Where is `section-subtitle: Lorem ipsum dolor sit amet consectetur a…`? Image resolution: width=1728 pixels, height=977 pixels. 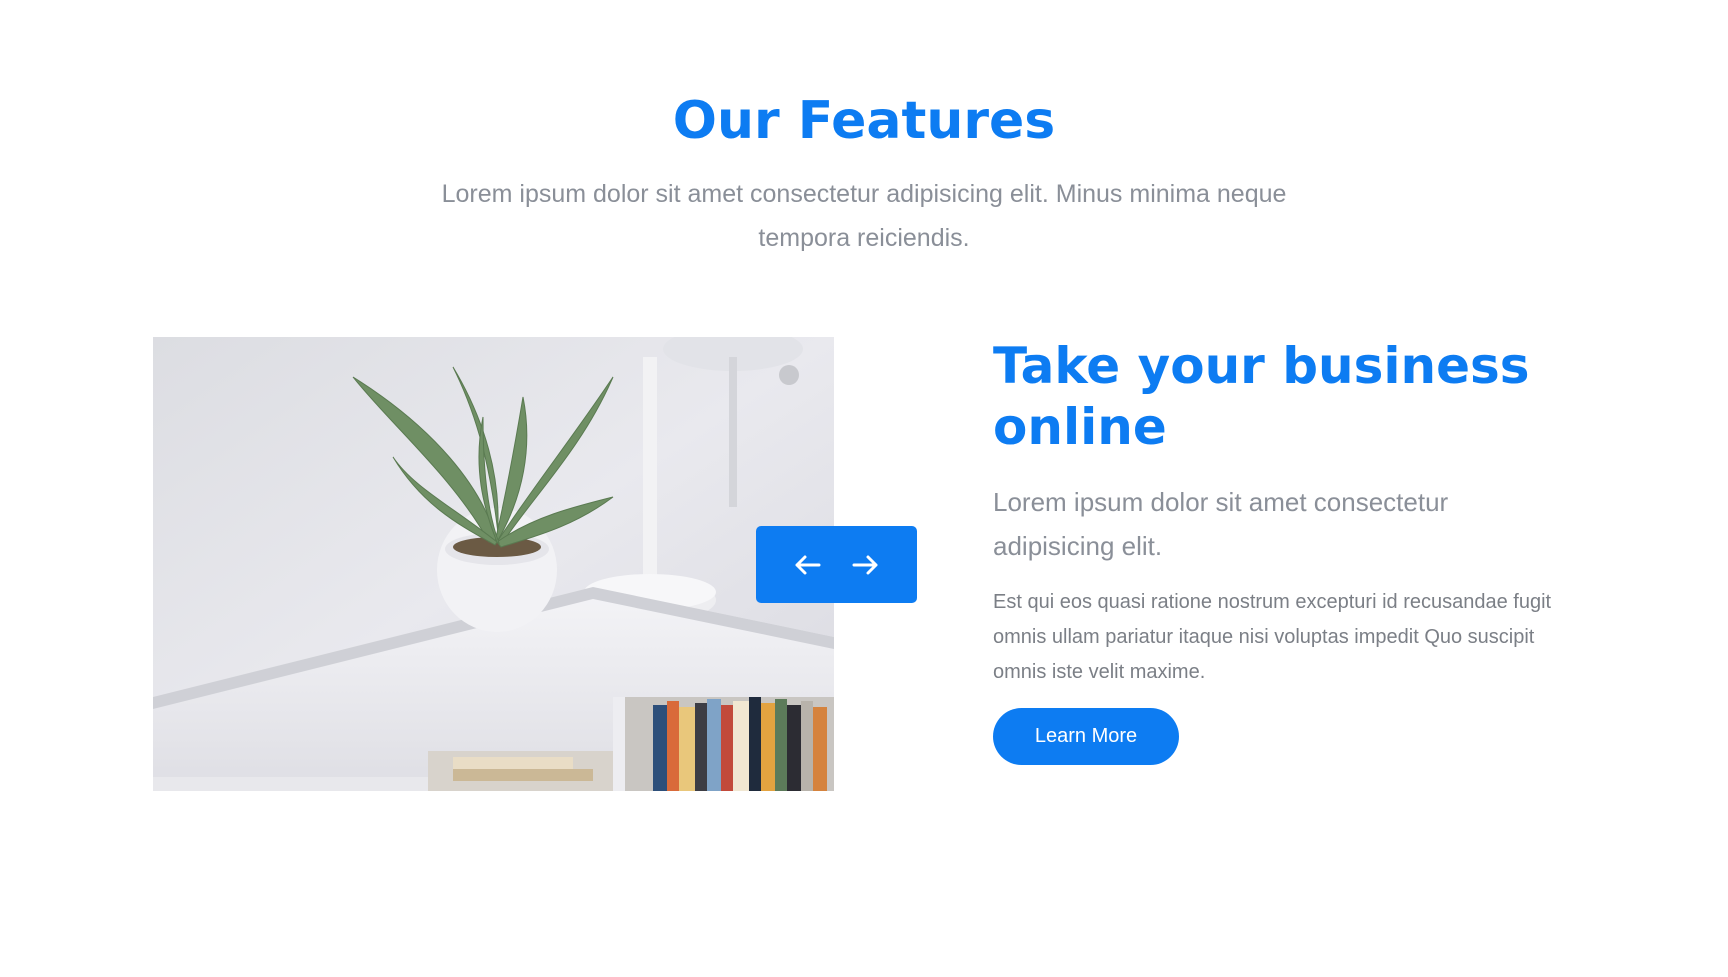 section-subtitle: Lorem ipsum dolor sit amet consectetur a… is located at coordinates (864, 216).